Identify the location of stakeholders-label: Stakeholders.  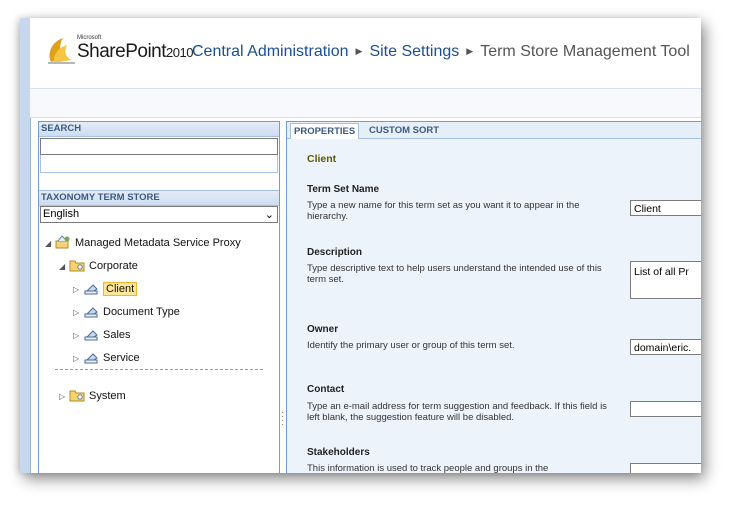
(338, 452).